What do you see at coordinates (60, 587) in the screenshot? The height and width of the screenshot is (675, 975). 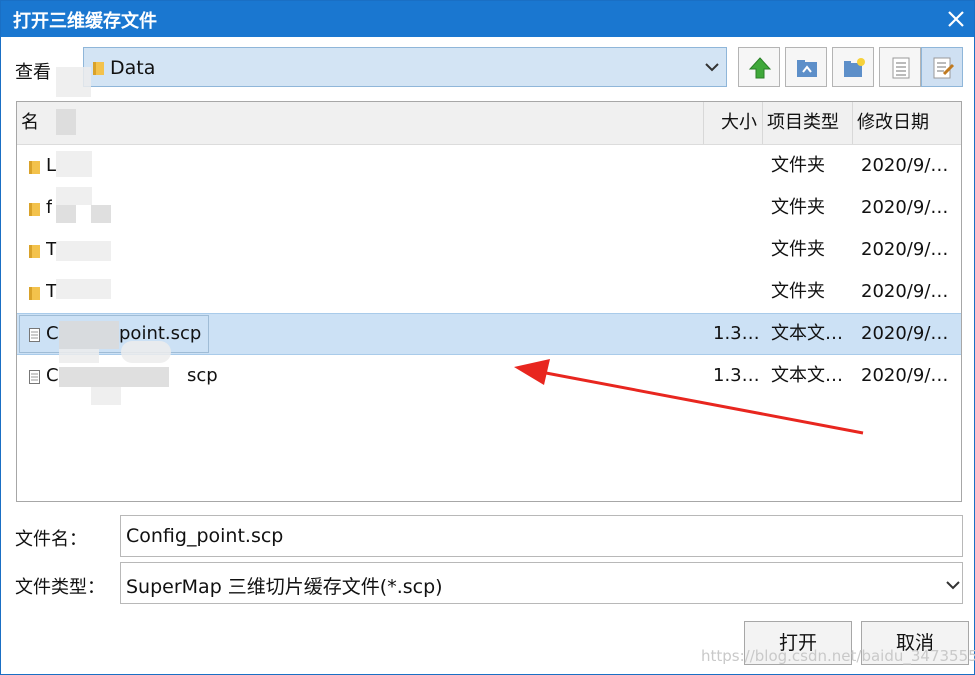 I see `filetype-label: 文件类型：` at bounding box center [60, 587].